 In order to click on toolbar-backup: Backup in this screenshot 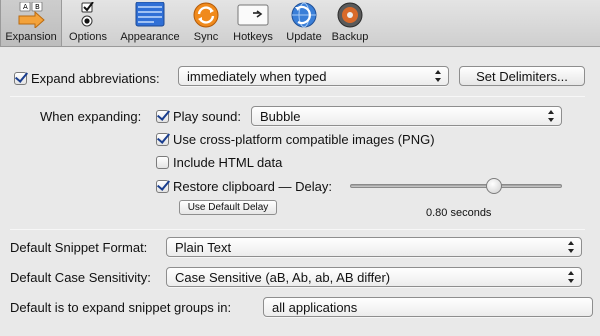, I will do `click(350, 23)`.